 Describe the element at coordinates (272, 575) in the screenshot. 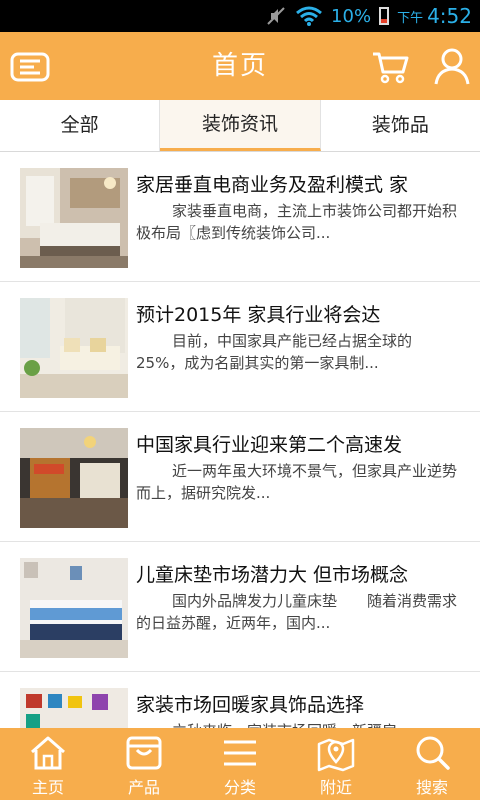

I see `news-title: 儿童床垫市场潜力大 但市场概念` at that location.